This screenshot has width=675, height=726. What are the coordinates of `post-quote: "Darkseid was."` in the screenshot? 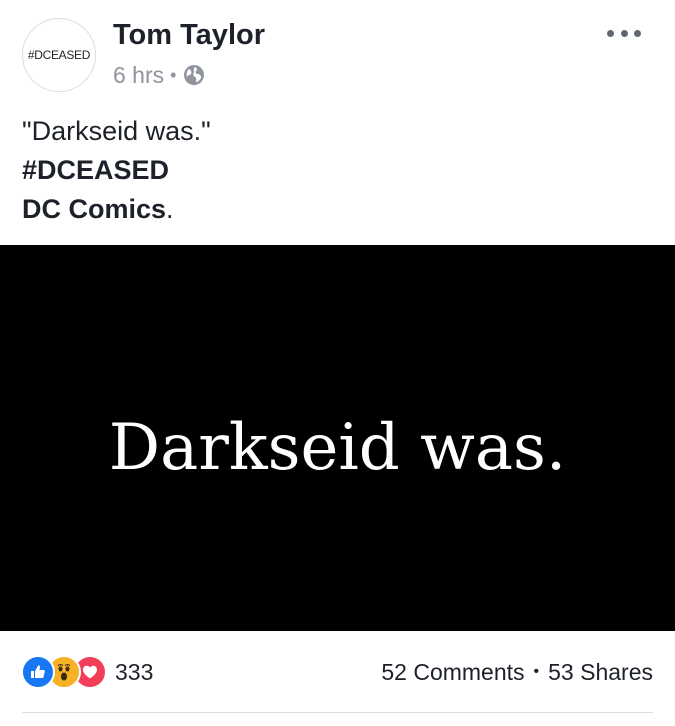 It's located at (116, 131).